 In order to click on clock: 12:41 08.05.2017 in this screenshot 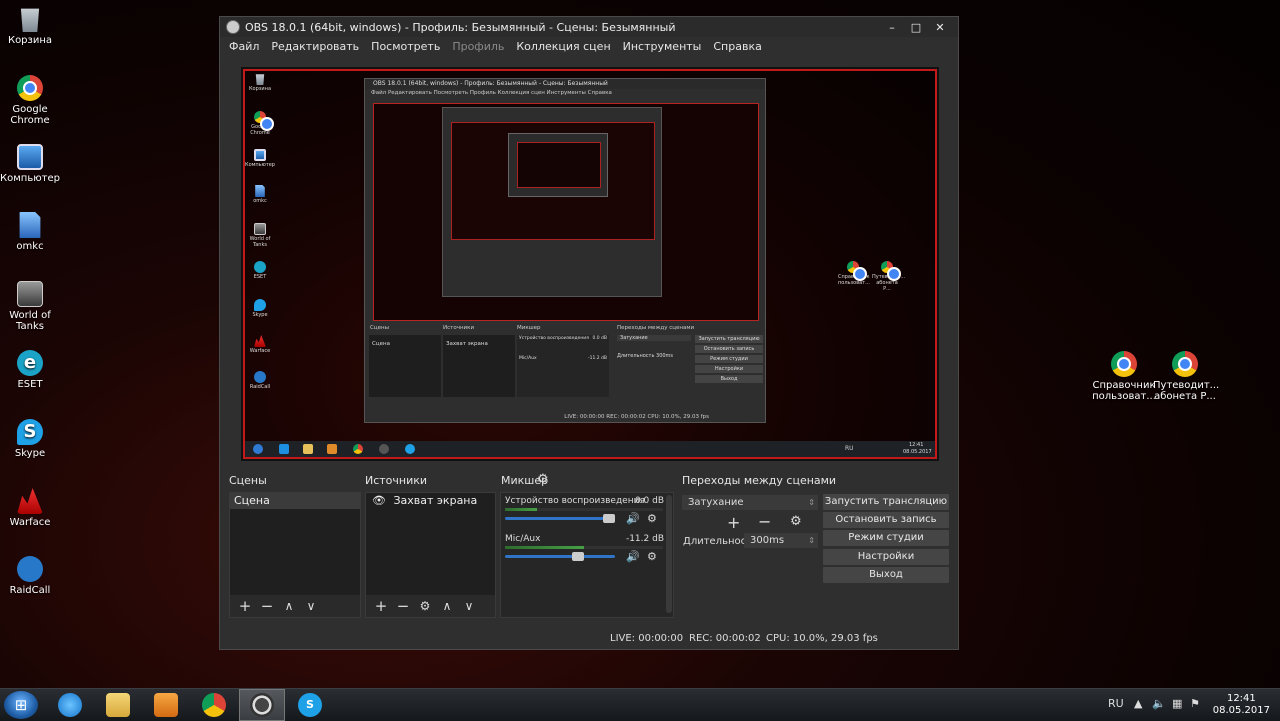, I will do `click(1241, 705)`.